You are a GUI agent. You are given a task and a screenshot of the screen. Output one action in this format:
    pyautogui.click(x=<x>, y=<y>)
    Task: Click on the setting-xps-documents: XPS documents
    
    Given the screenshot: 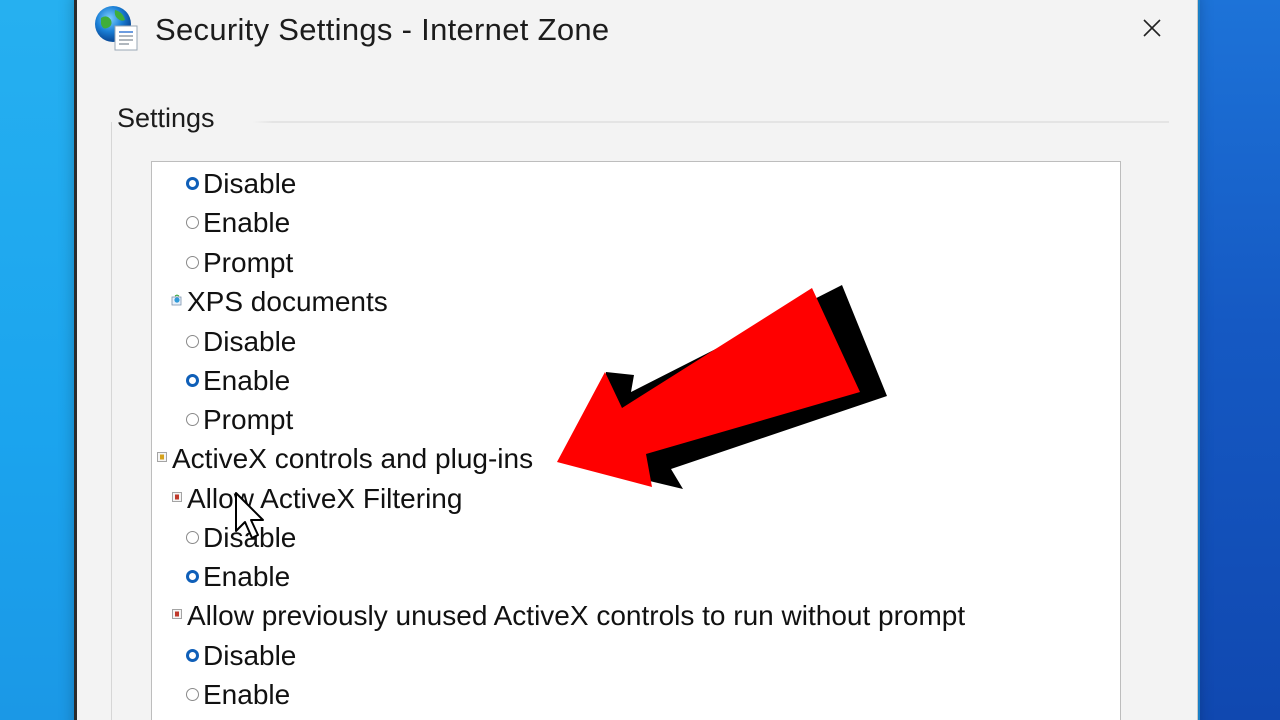 What is the action you would take?
    pyautogui.click(x=279, y=301)
    